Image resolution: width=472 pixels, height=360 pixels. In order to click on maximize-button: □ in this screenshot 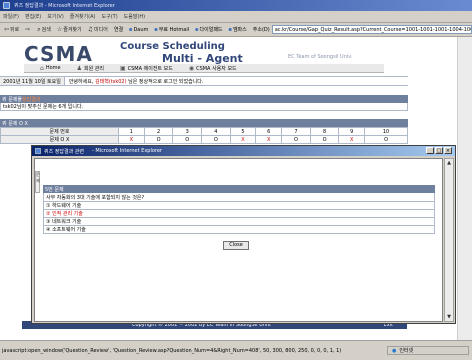, I will do `click(439, 150)`.